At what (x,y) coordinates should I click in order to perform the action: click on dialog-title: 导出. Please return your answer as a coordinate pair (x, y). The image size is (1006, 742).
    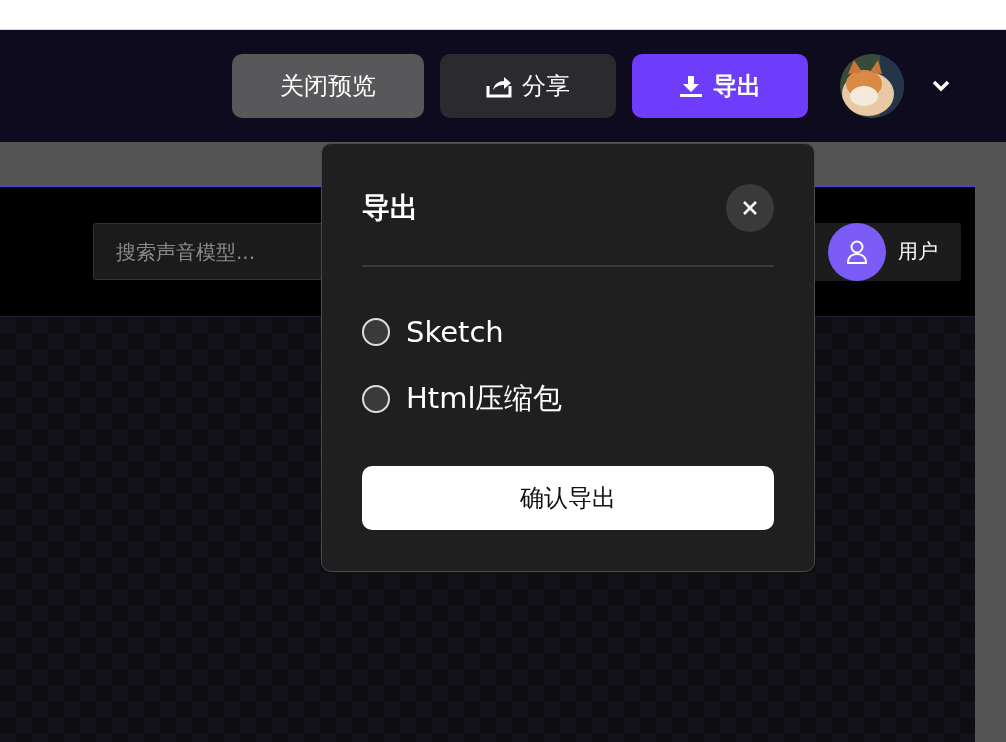
    Looking at the image, I should click on (390, 208).